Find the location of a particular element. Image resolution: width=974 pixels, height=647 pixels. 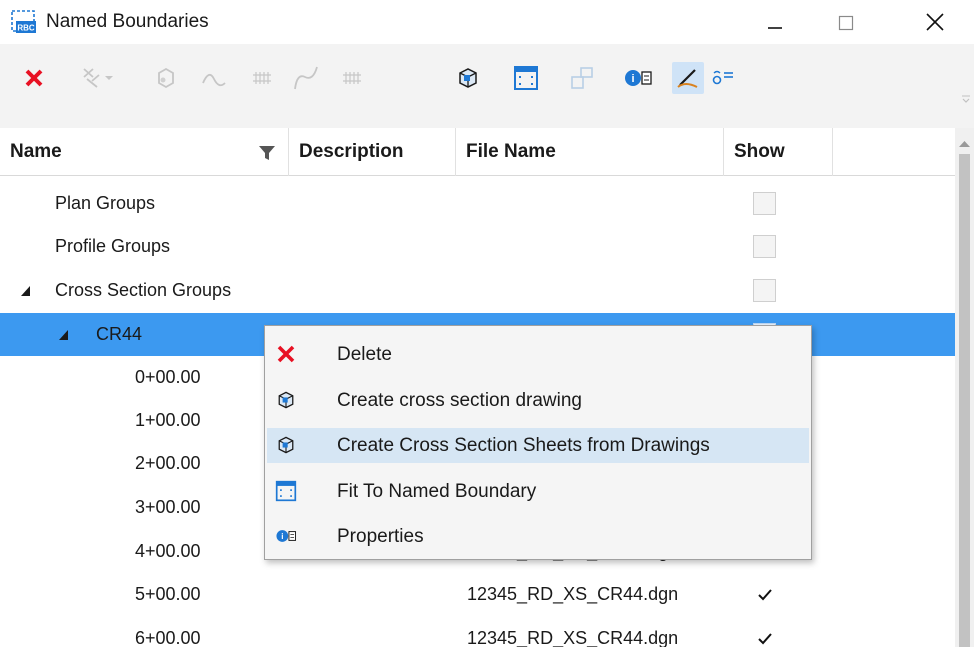

profile-icon is located at coordinates (214, 80).